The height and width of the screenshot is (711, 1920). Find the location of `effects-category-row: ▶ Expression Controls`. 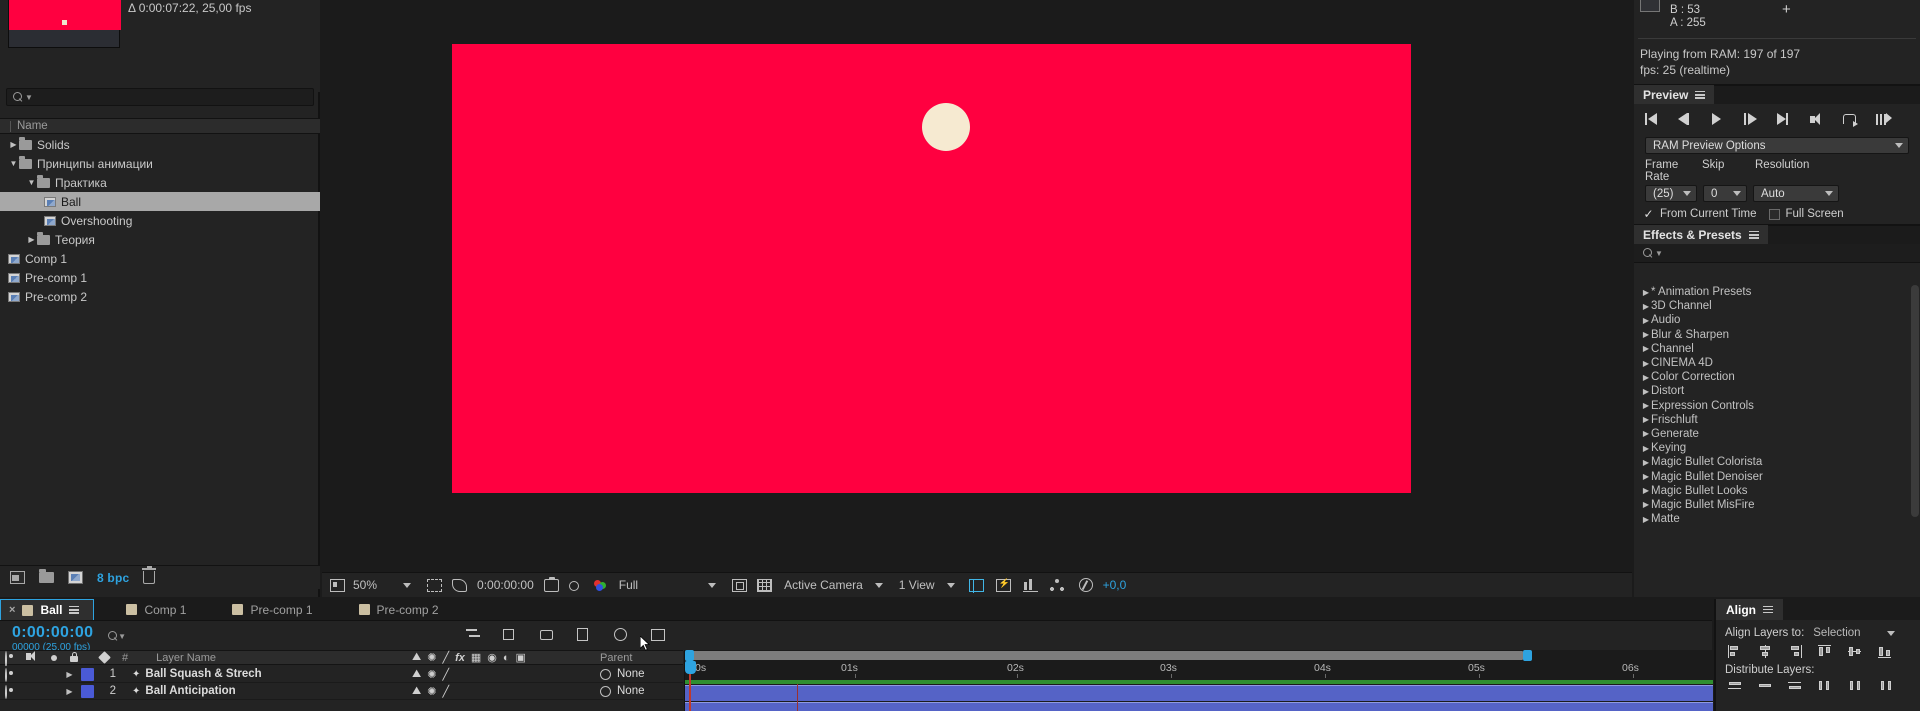

effects-category-row: ▶ Expression Controls is located at coordinates (1777, 406).